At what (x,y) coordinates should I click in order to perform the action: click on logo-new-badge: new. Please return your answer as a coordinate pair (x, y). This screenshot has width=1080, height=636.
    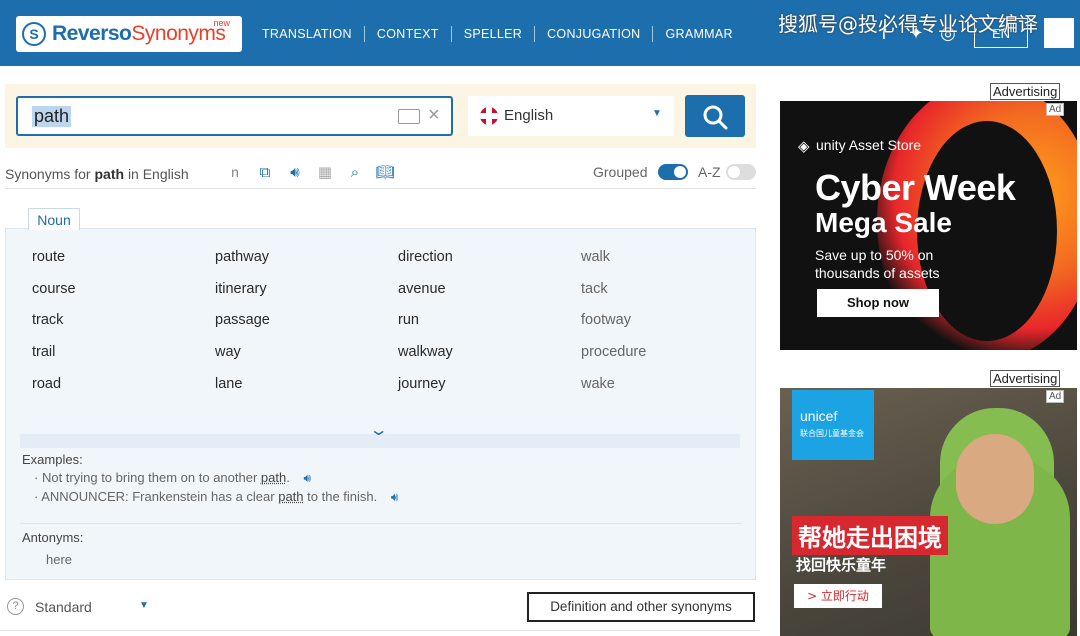
    Looking at the image, I should click on (221, 23).